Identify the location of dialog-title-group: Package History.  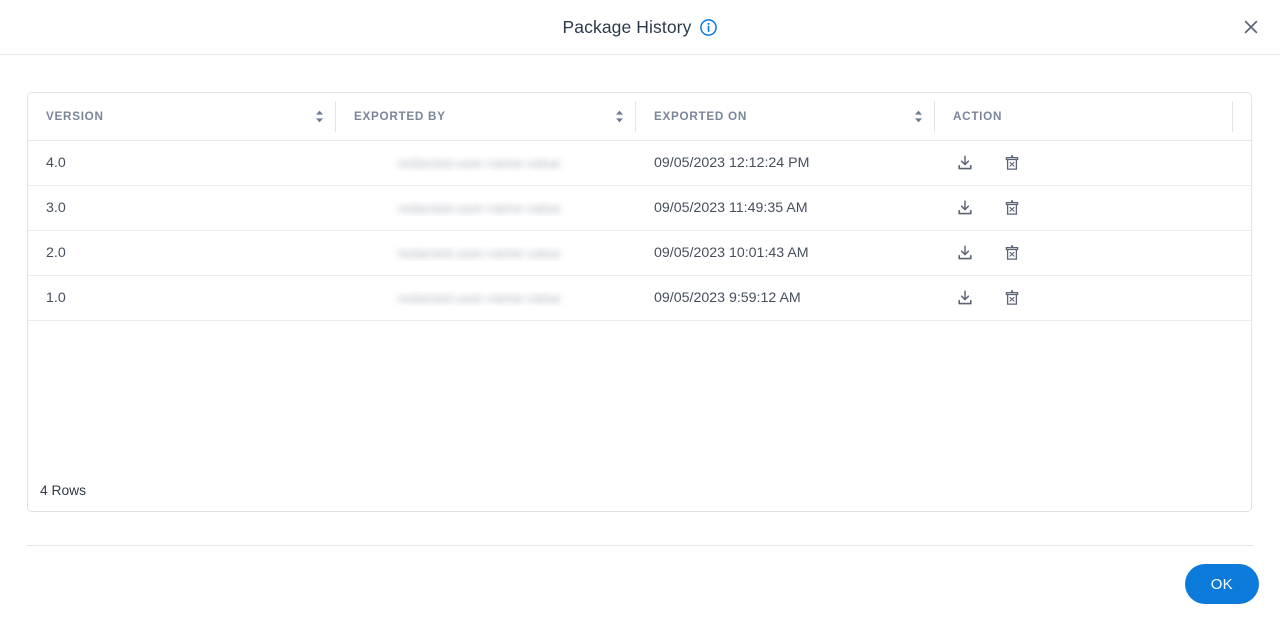
(640, 27).